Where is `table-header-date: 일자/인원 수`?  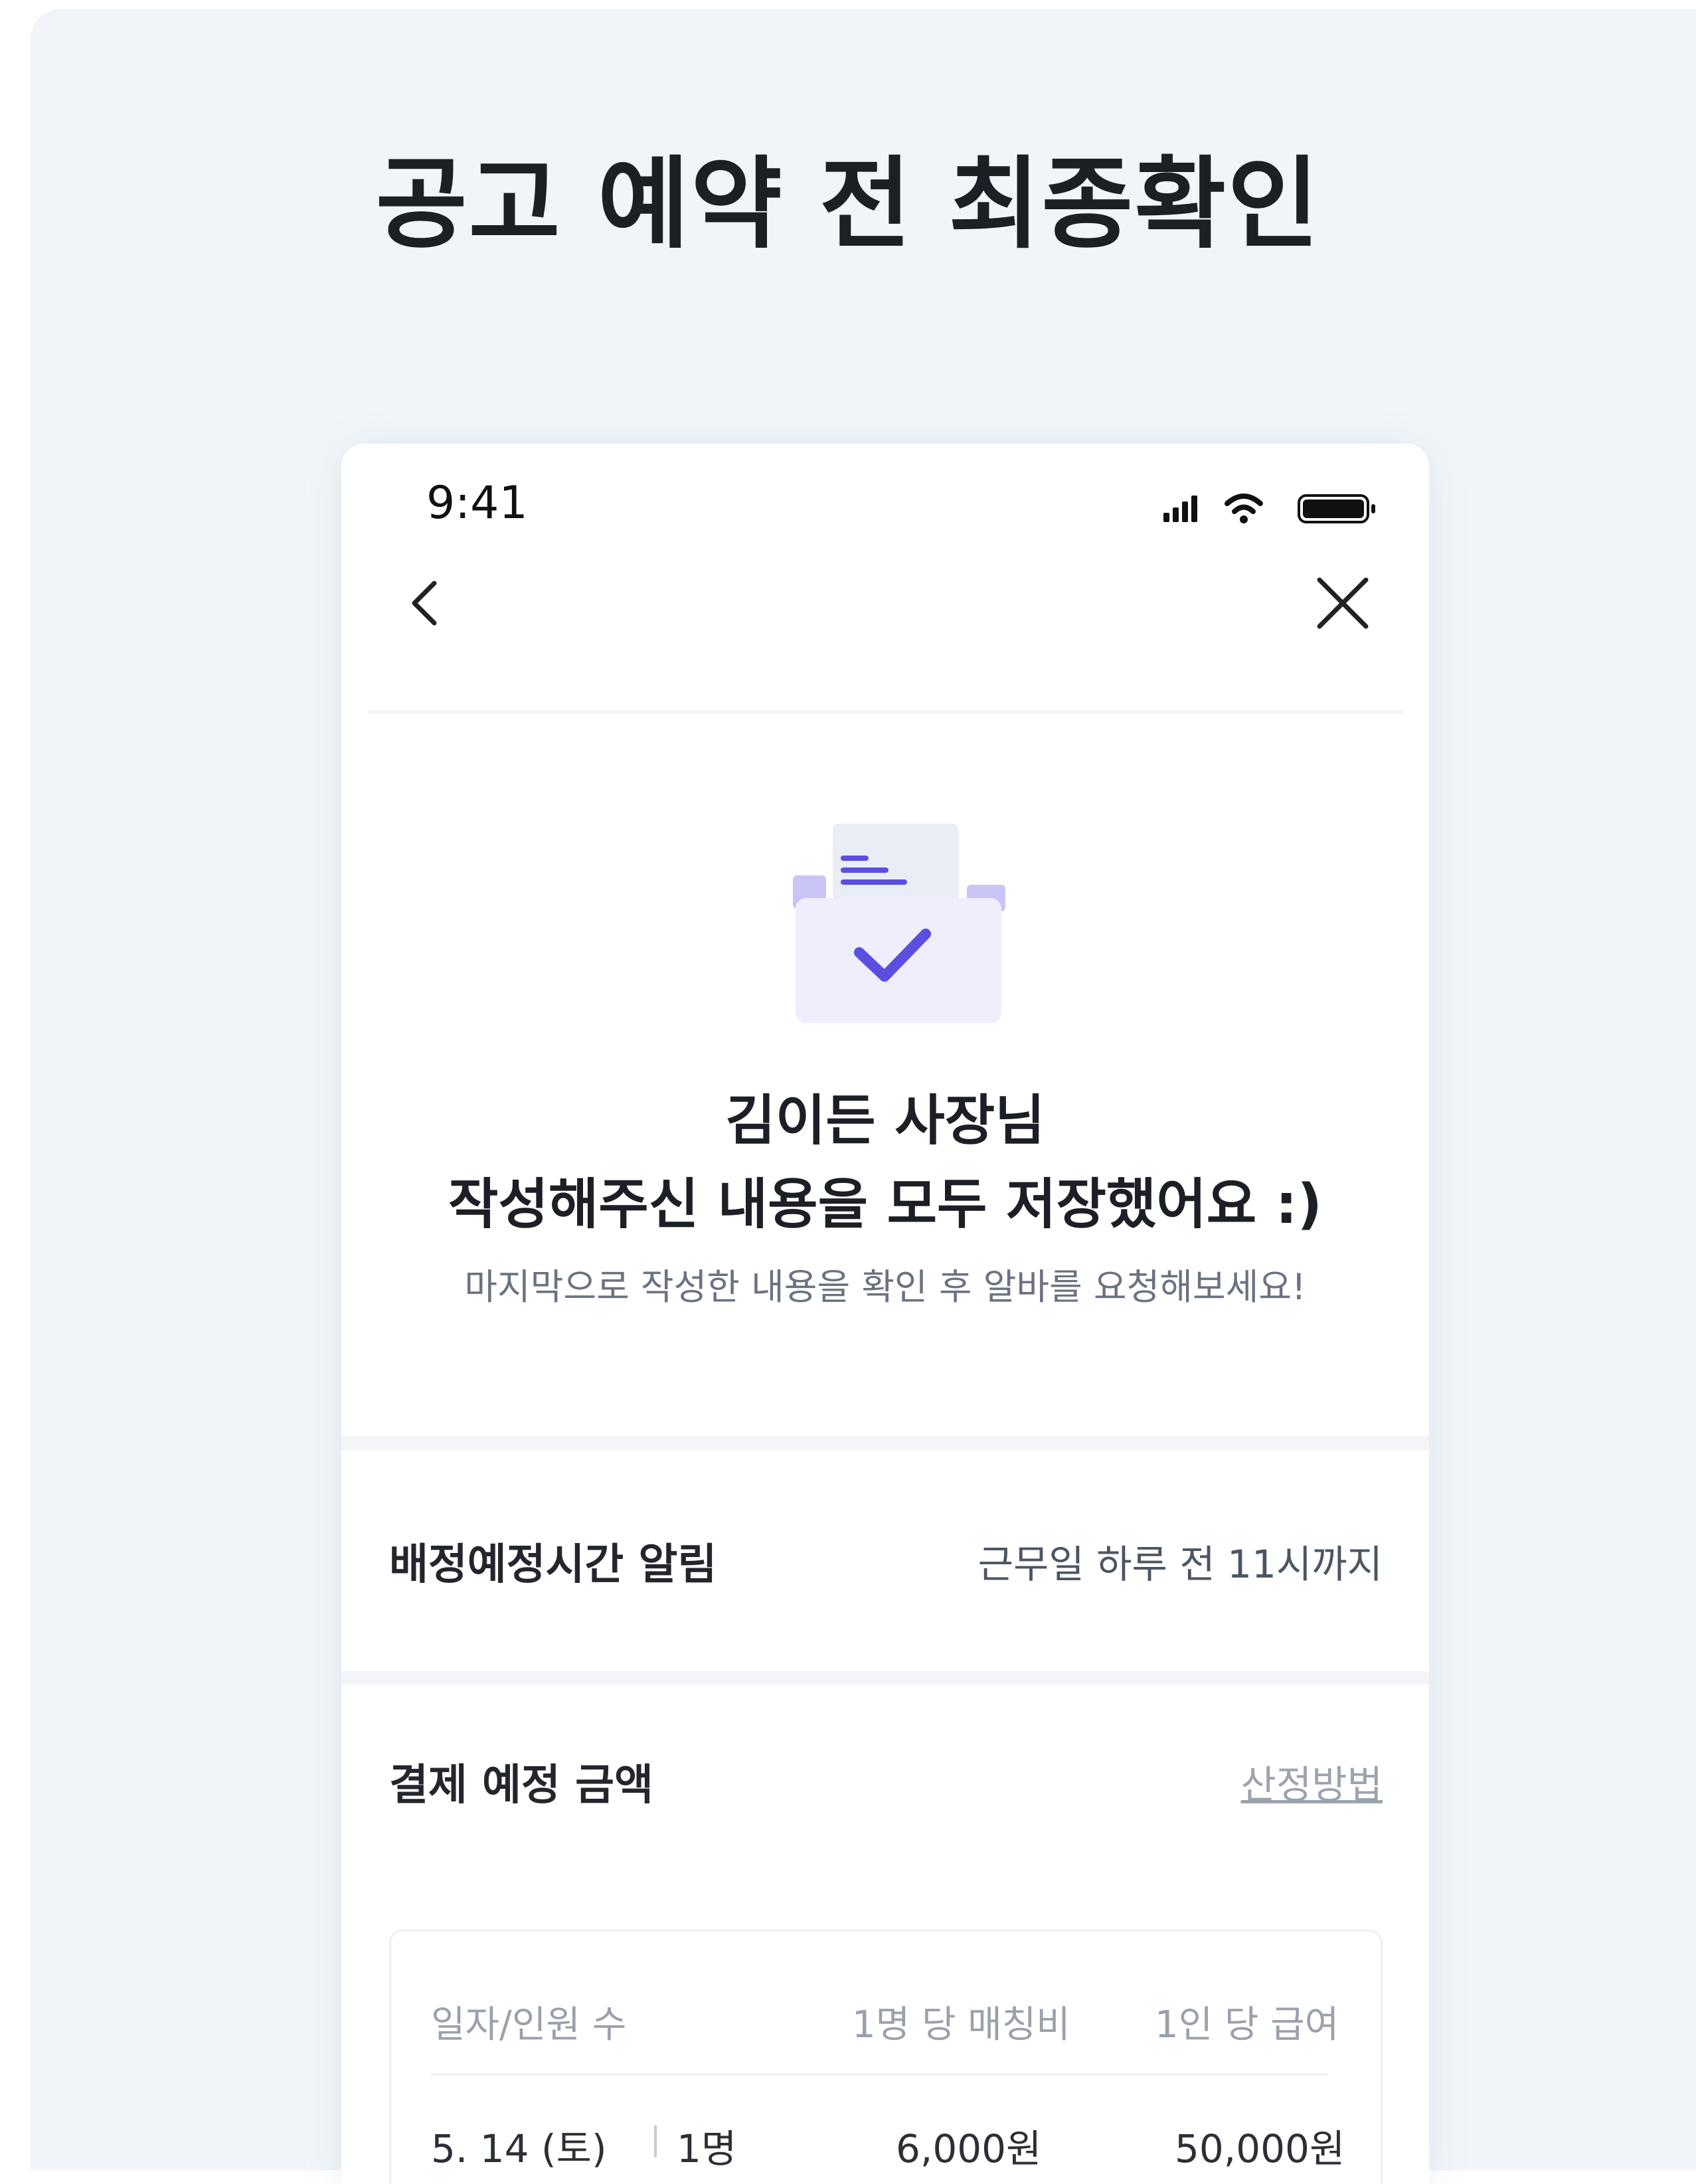 table-header-date: 일자/인원 수 is located at coordinates (529, 2025).